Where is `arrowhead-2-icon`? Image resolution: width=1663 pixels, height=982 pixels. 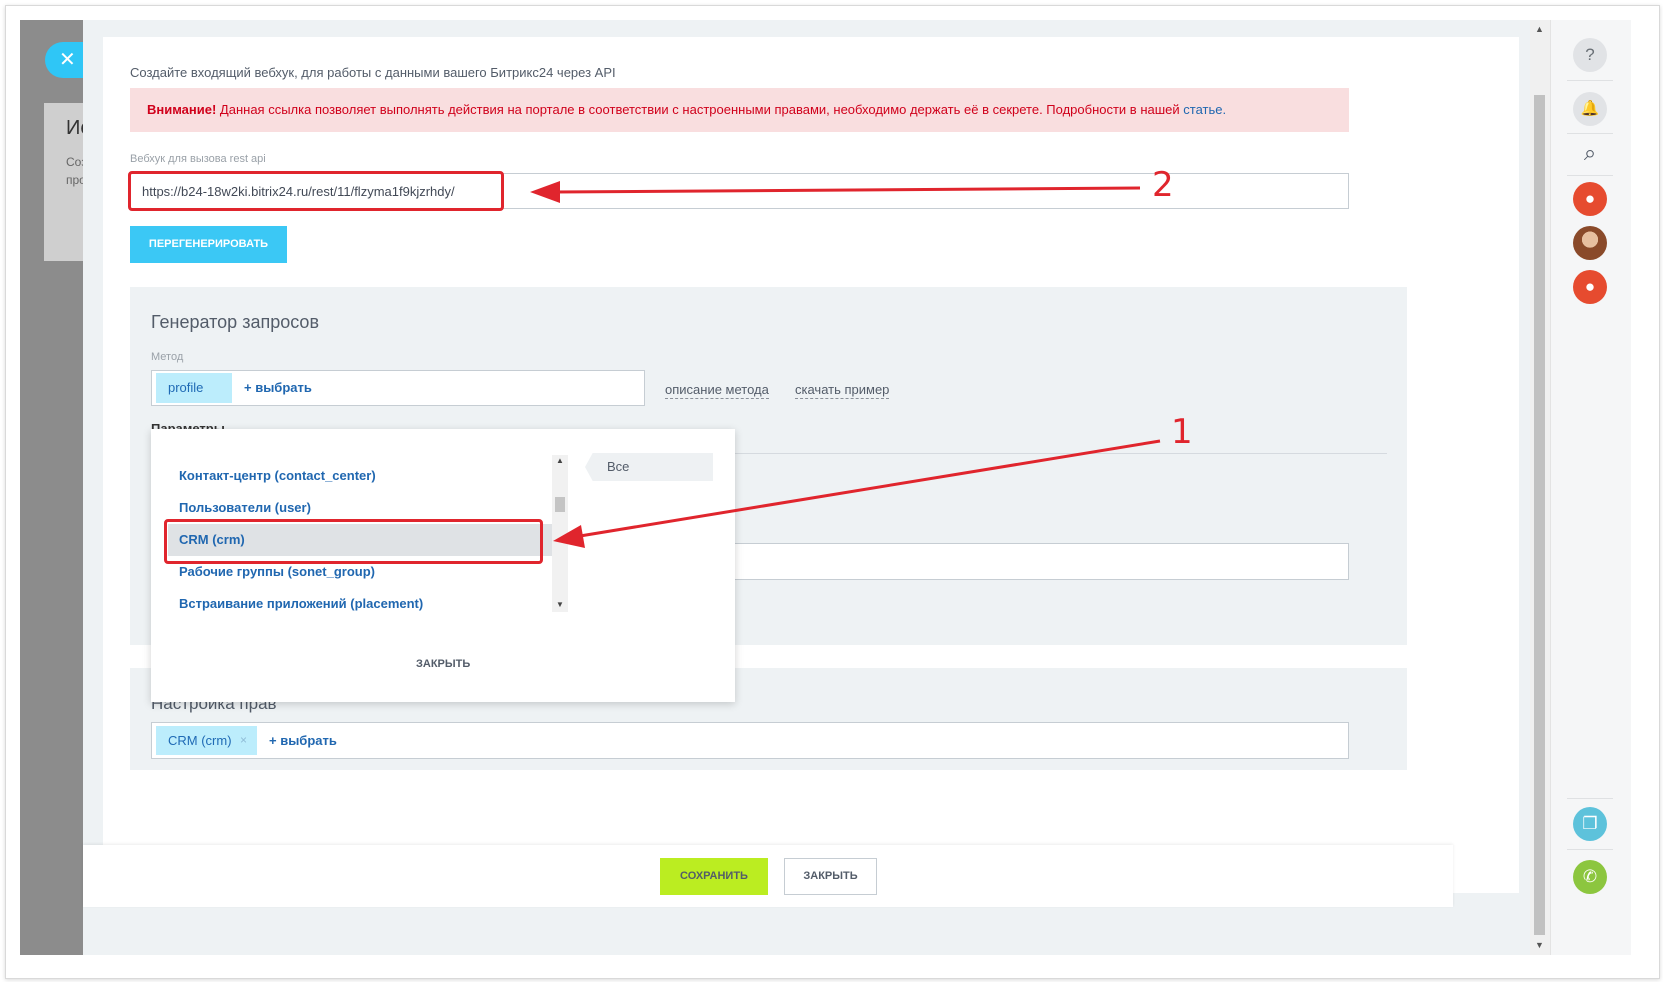 arrowhead-2-icon is located at coordinates (545, 192).